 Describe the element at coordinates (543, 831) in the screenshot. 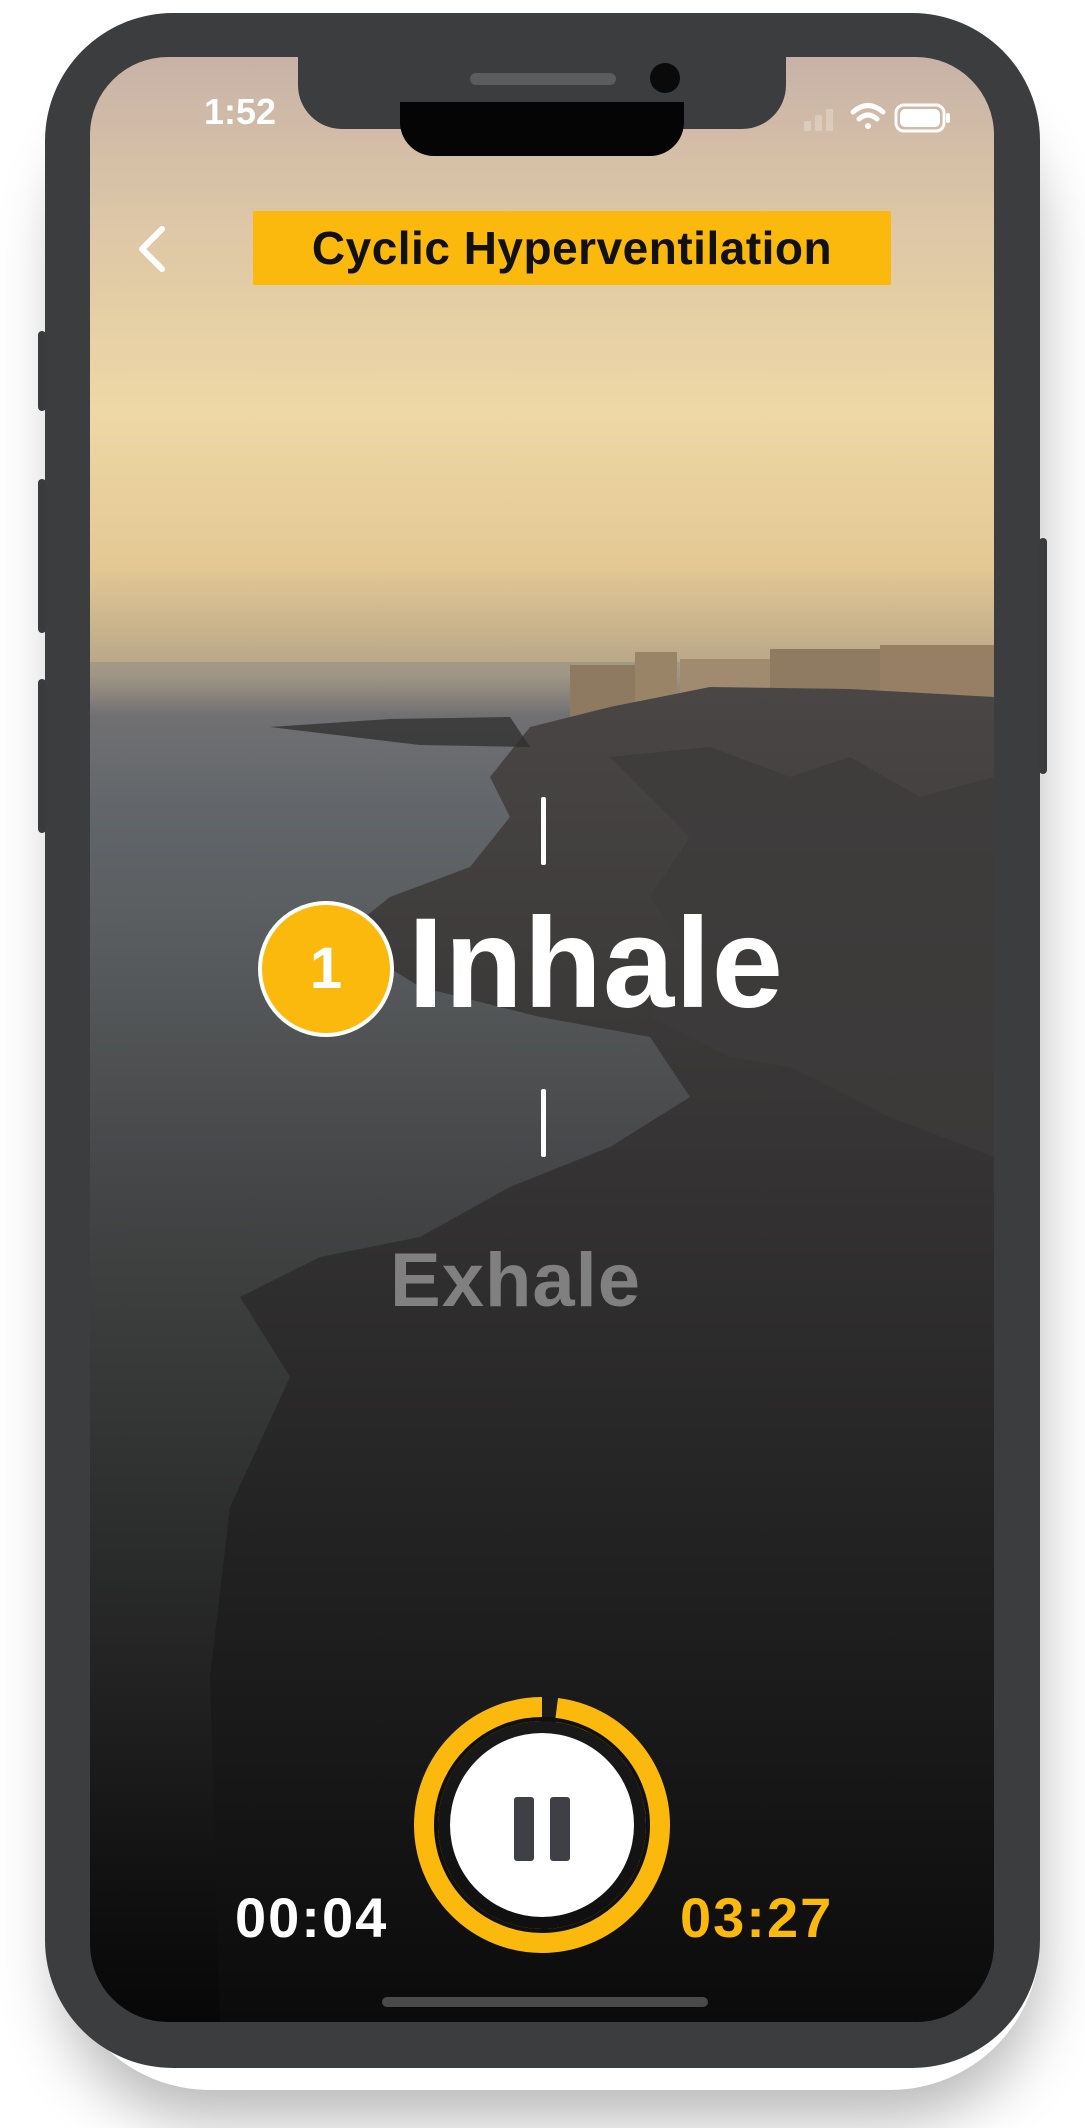

I see `phase-divider-top` at that location.